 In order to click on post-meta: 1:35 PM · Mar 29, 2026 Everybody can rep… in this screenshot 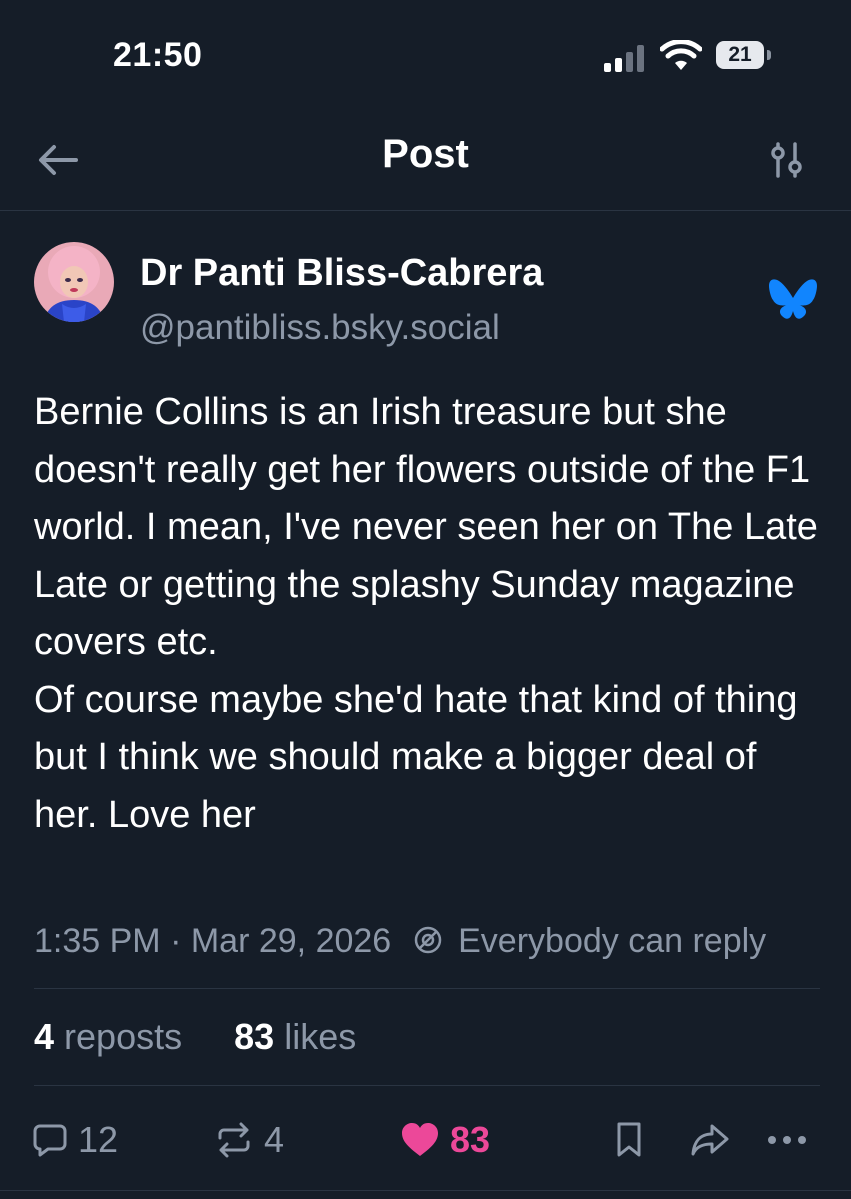, I will do `click(429, 945)`.